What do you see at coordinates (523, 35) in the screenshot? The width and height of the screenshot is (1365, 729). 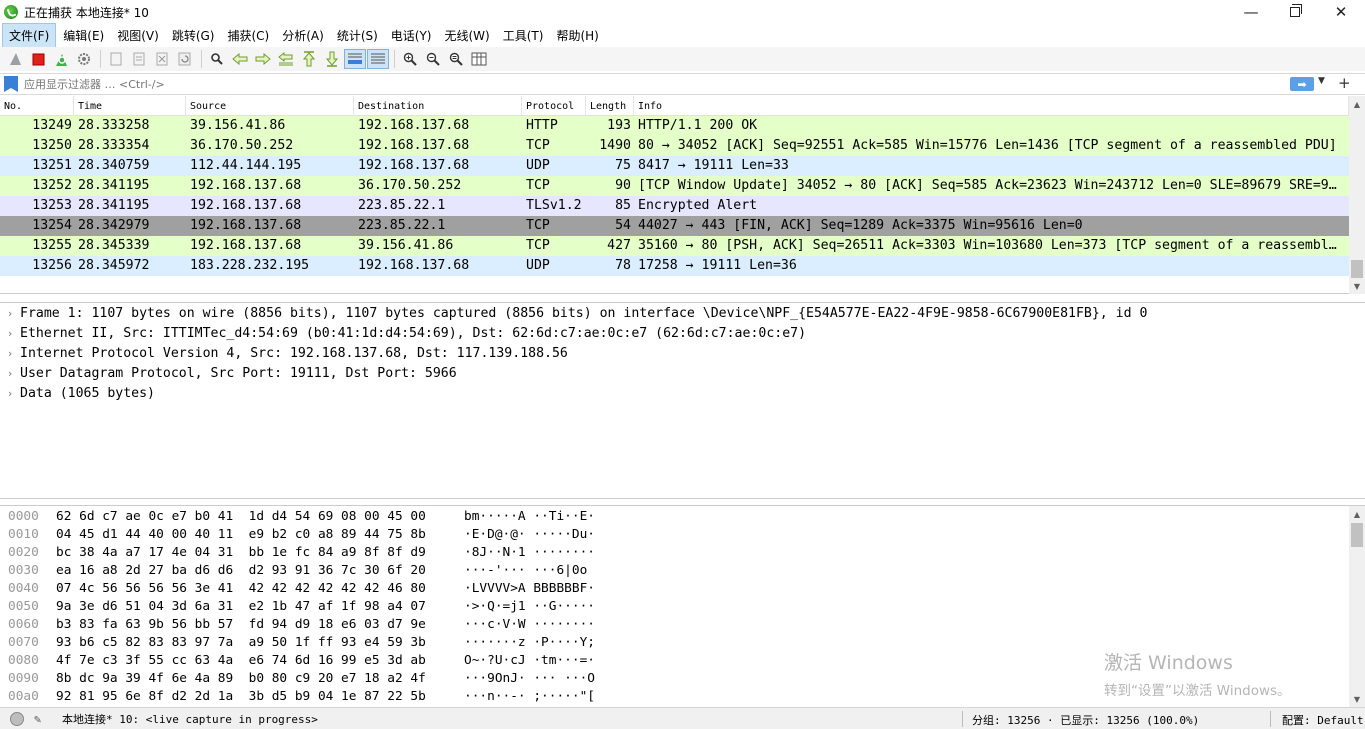 I see `menu-tools: 工具(T)` at bounding box center [523, 35].